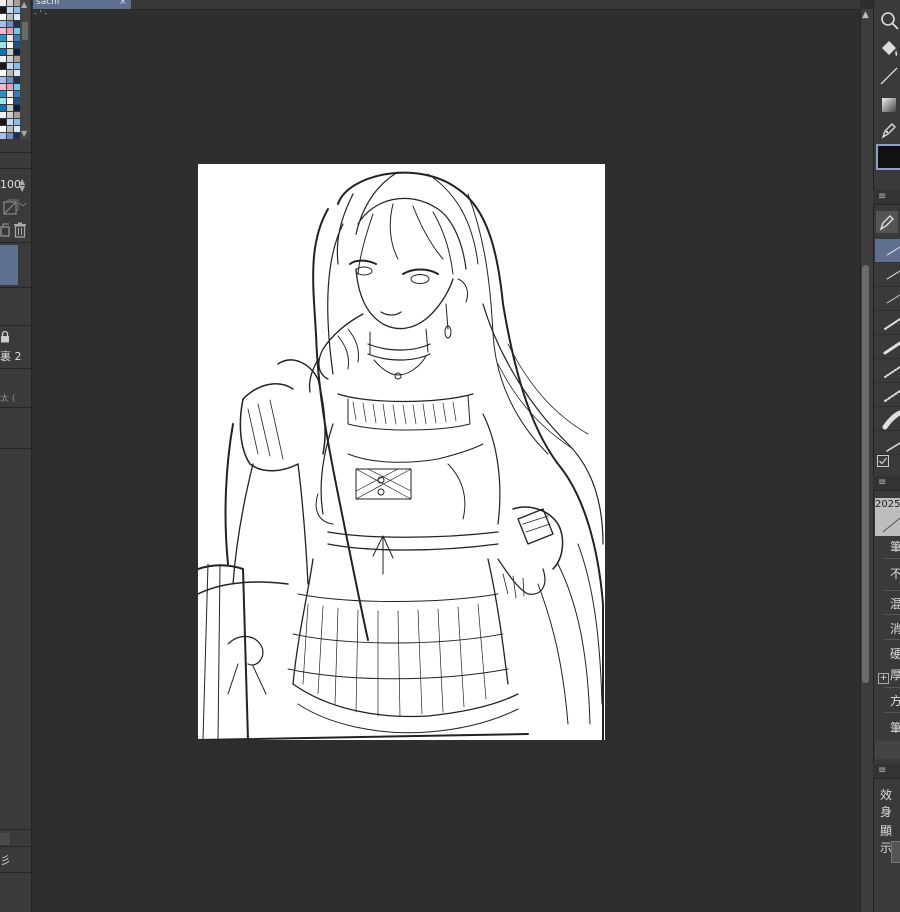 The height and width of the screenshot is (912, 900). Describe the element at coordinates (24, 134) in the screenshot. I see `scroll-down-icon: ▼` at that location.